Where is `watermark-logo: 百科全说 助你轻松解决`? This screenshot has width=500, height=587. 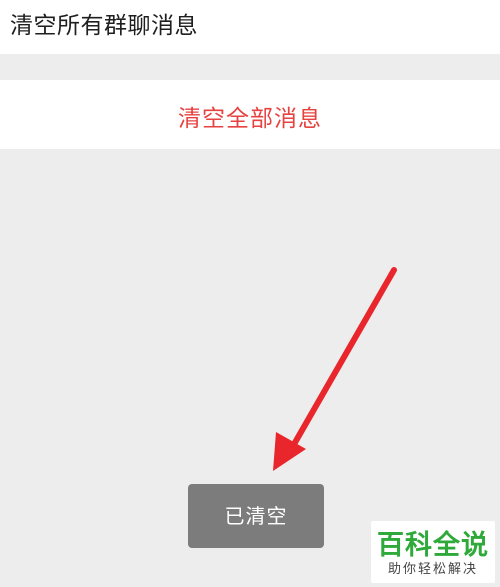 watermark-logo: 百科全说 助你轻松解决 is located at coordinates (433, 552).